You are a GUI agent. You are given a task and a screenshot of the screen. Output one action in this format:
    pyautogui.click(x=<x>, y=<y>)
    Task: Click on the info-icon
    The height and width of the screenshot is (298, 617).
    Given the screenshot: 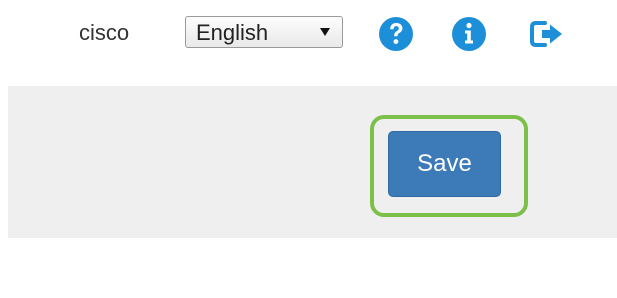 What is the action you would take?
    pyautogui.click(x=469, y=34)
    